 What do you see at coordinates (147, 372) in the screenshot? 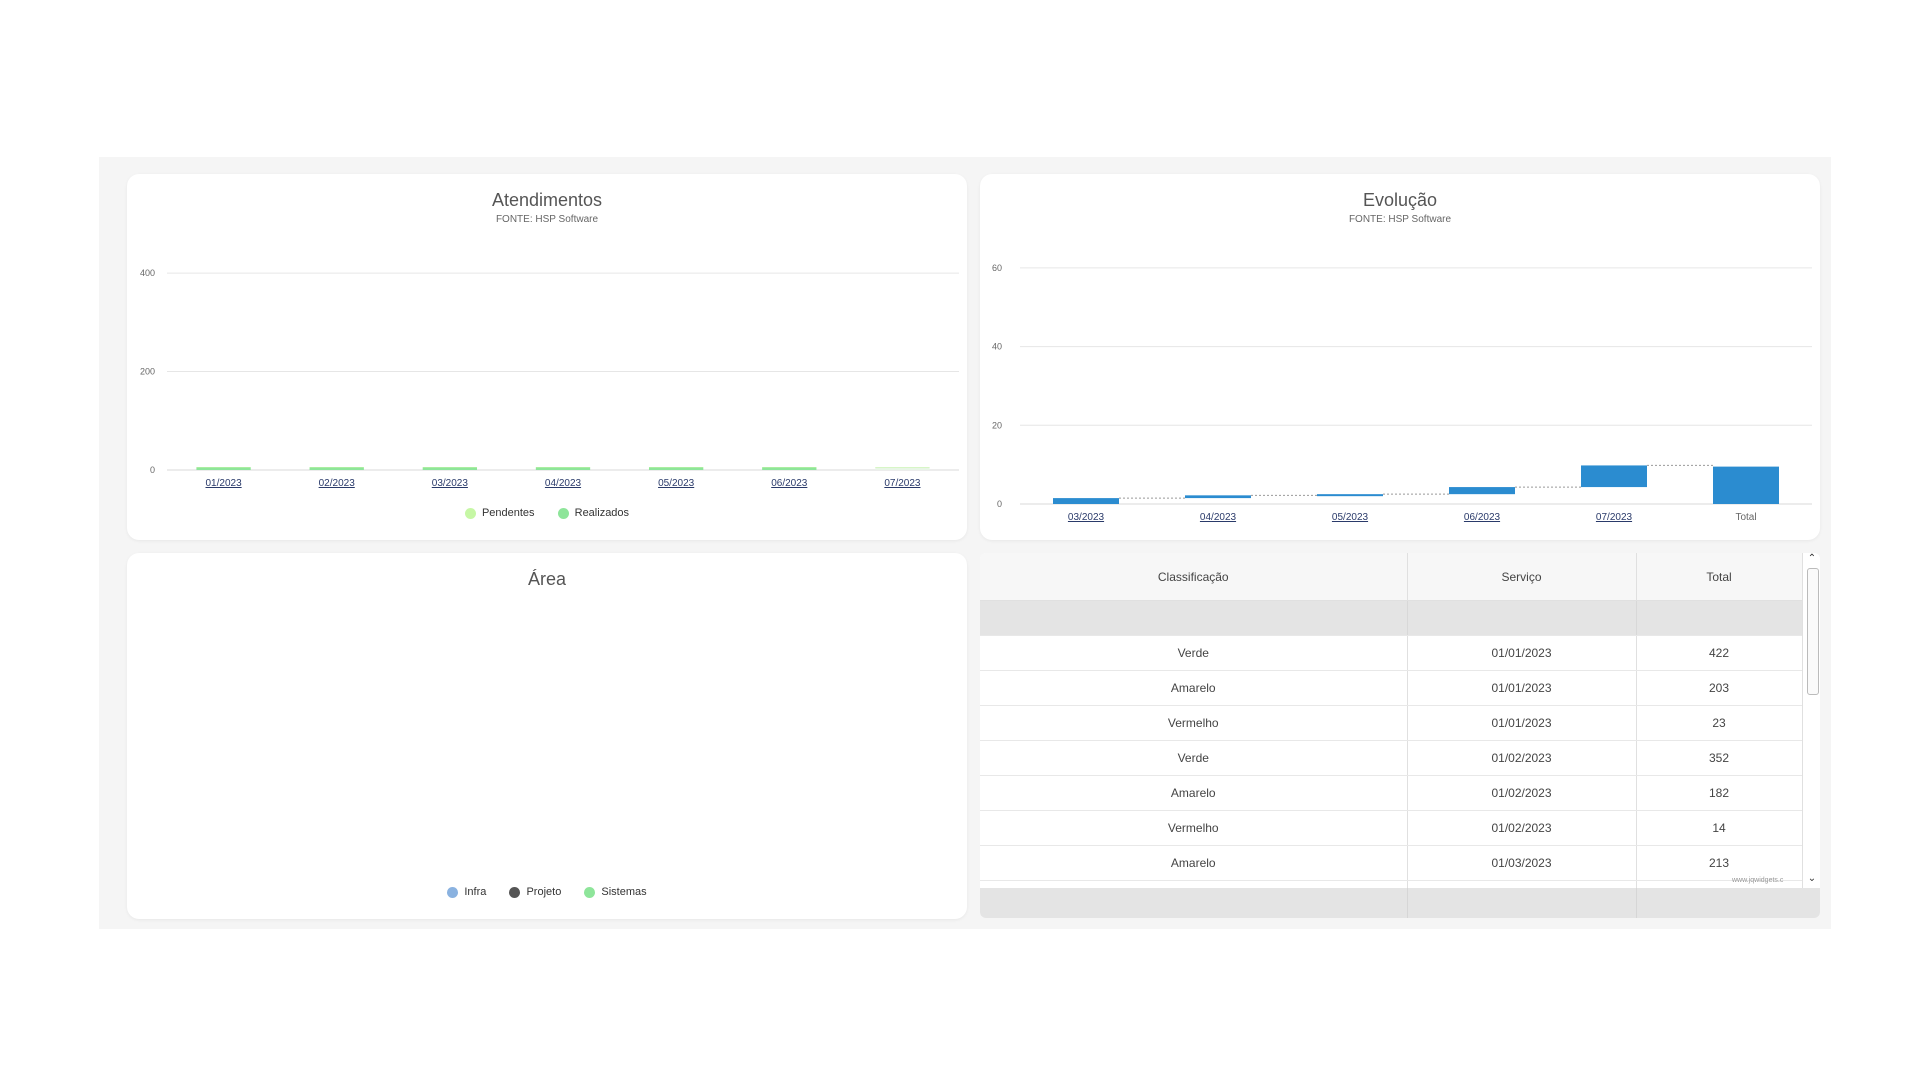
I see `y-tick-label: 200` at bounding box center [147, 372].